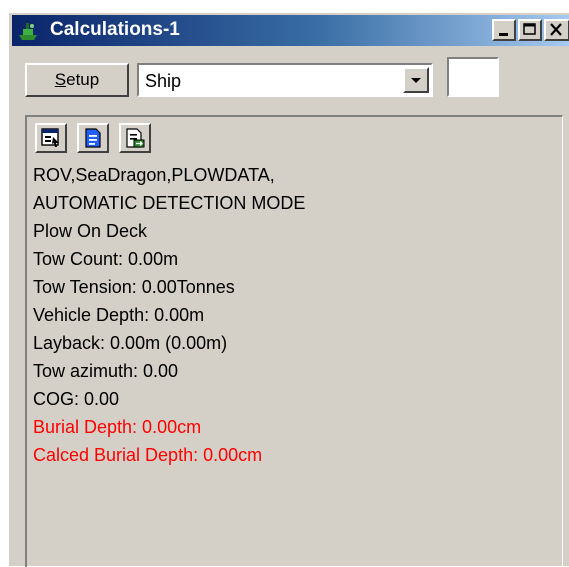 The image size is (569, 567). I want to click on toolbar: Setup Ship, so click(289, 79).